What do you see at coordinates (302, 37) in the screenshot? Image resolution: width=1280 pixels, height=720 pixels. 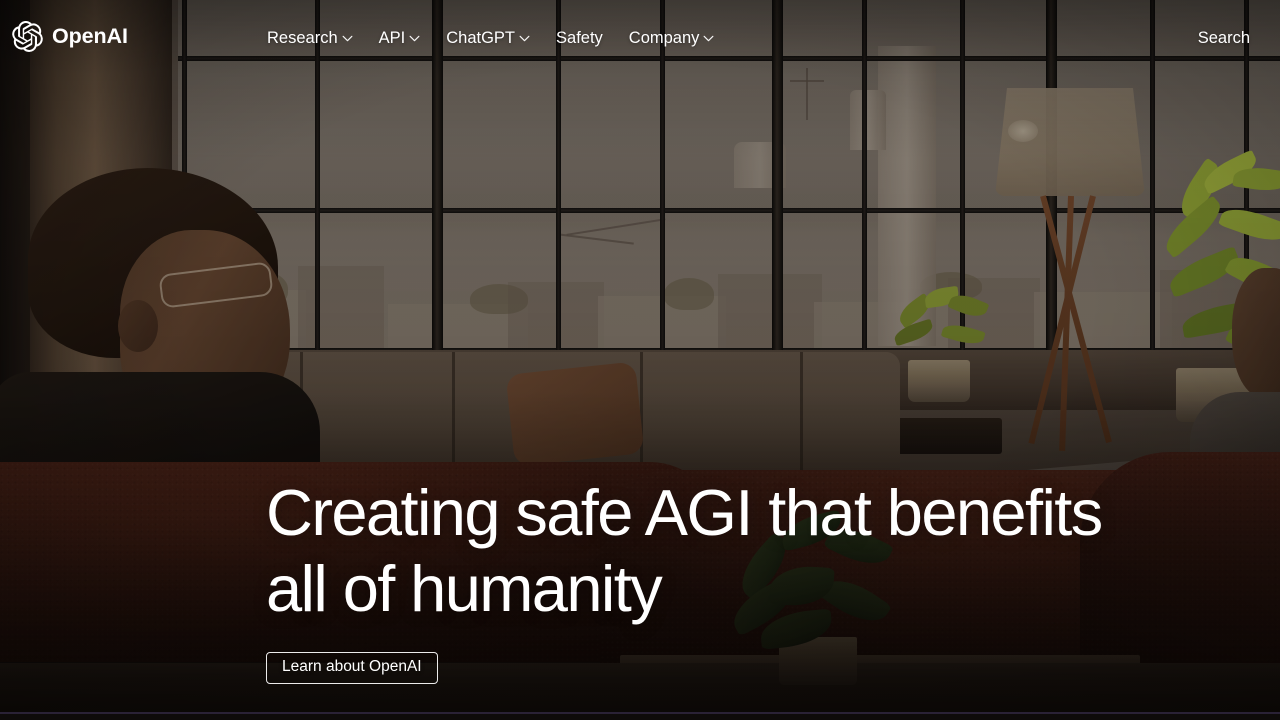 I see `nav-item-label: Research` at bounding box center [302, 37].